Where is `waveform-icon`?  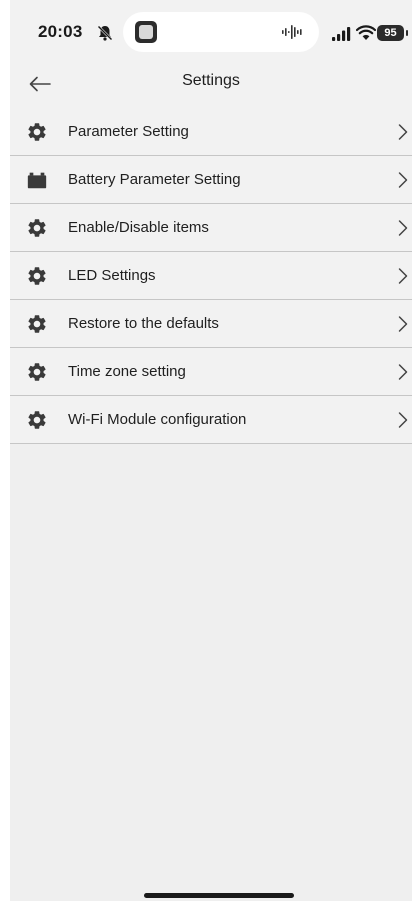 waveform-icon is located at coordinates (292, 32).